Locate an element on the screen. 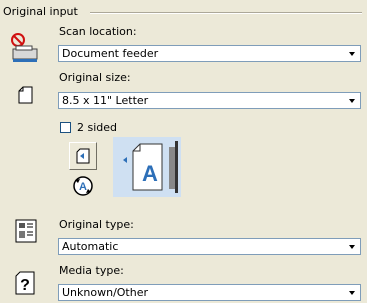 The width and height of the screenshot is (367, 303). original-type-icon is located at coordinates (26, 231).